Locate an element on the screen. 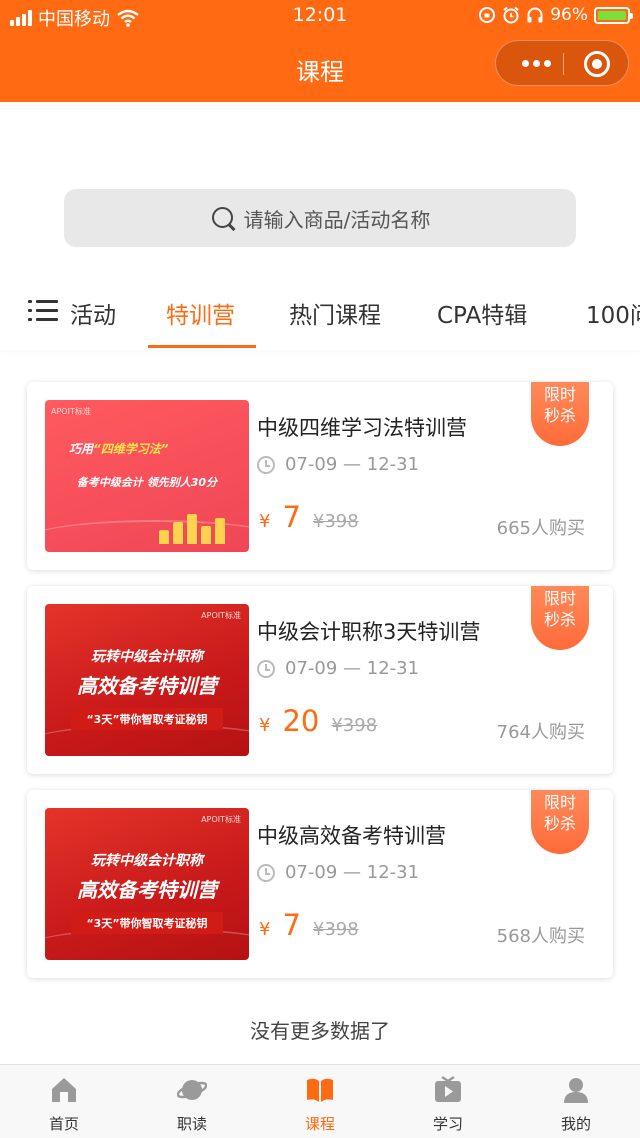 Image resolution: width=640 pixels, height=1138 pixels. book-icon is located at coordinates (320, 1090).